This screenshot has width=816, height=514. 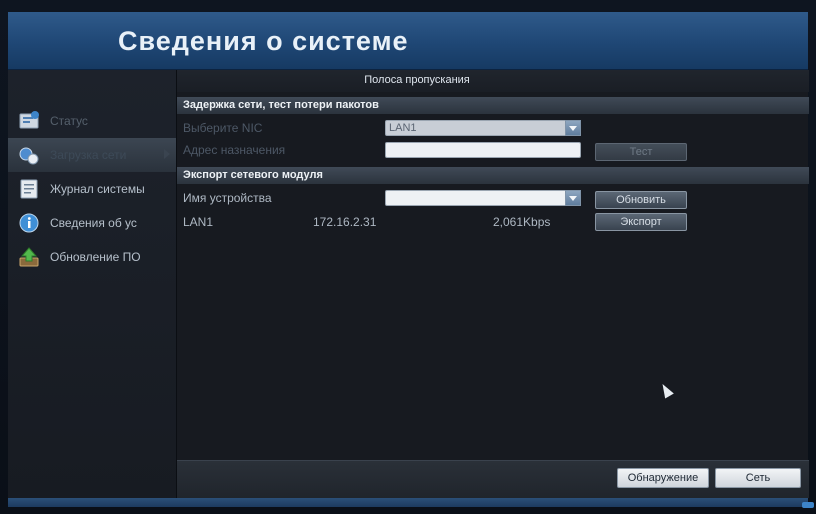 I want to click on active-arrow-icon, so click(x=167, y=154).